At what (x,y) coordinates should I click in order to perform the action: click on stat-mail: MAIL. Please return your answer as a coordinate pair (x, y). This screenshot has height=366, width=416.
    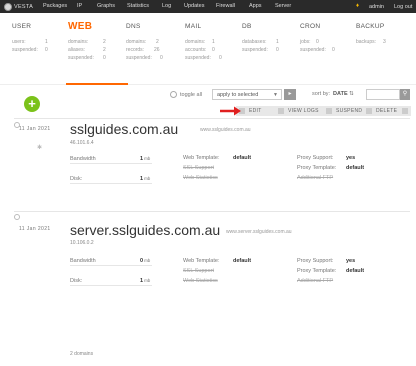
    Looking at the image, I should click on (193, 26).